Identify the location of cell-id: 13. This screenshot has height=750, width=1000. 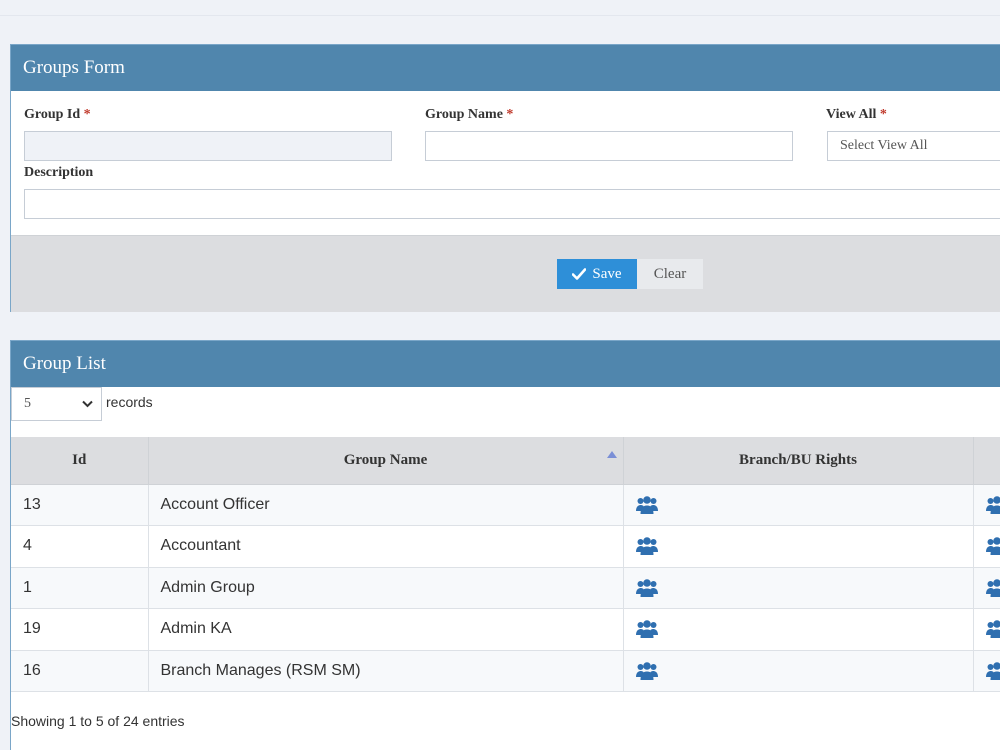
(80, 505).